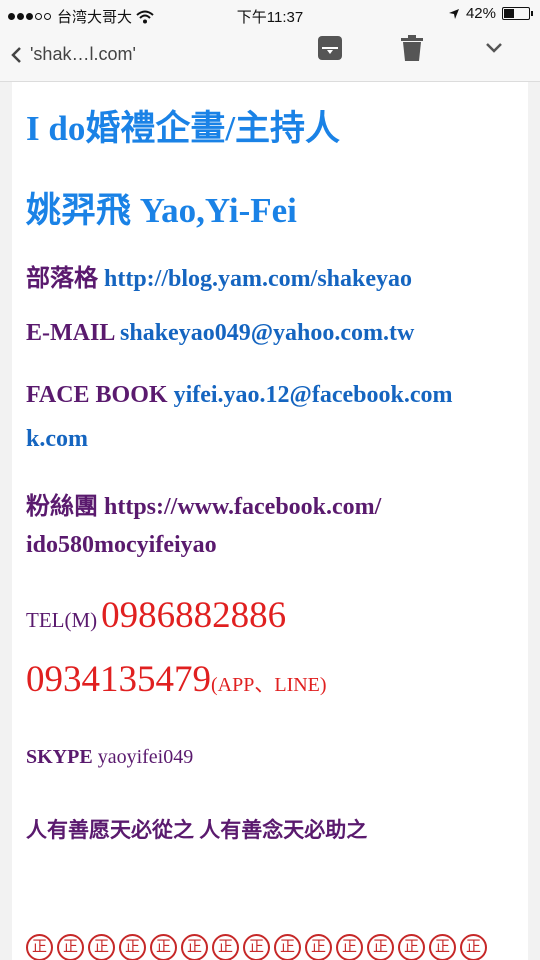  What do you see at coordinates (97, 395) in the screenshot?
I see `facebook-label: FACE BOOK` at bounding box center [97, 395].